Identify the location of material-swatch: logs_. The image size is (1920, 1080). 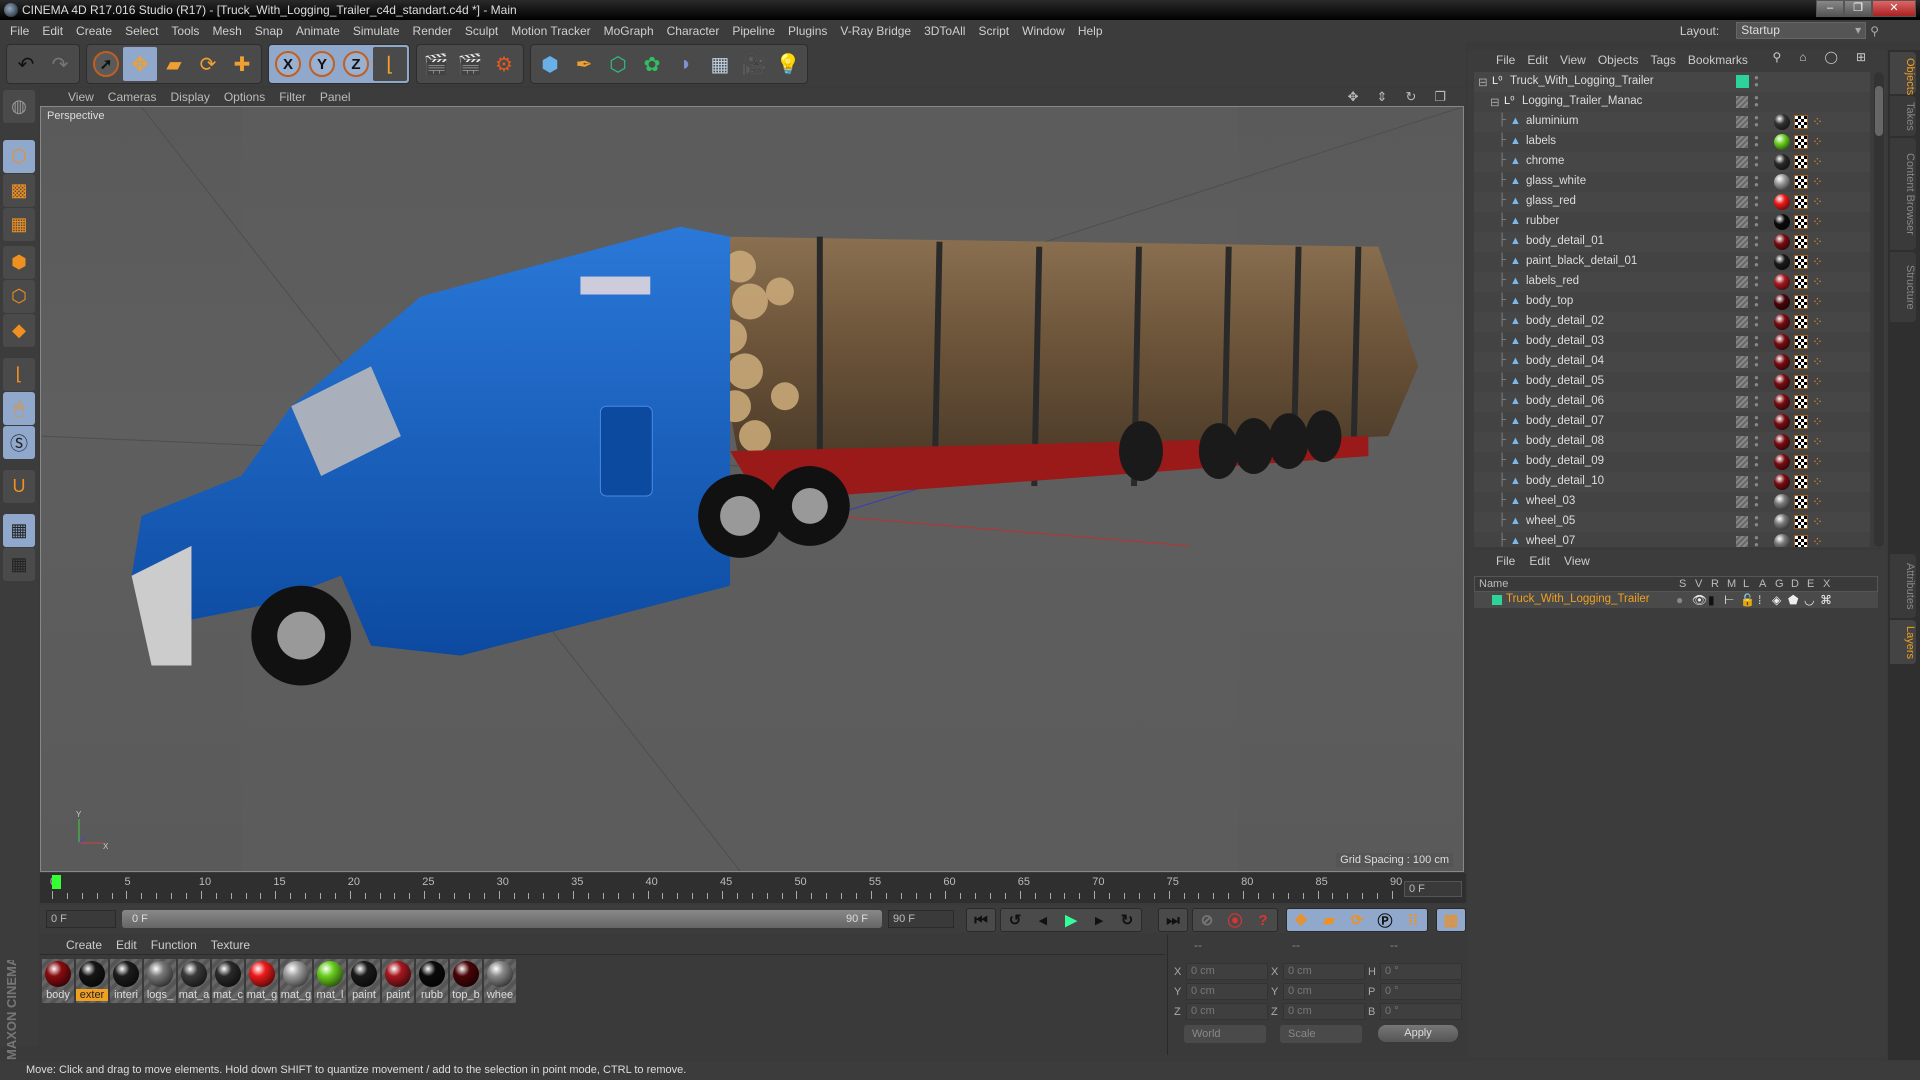
(160, 981).